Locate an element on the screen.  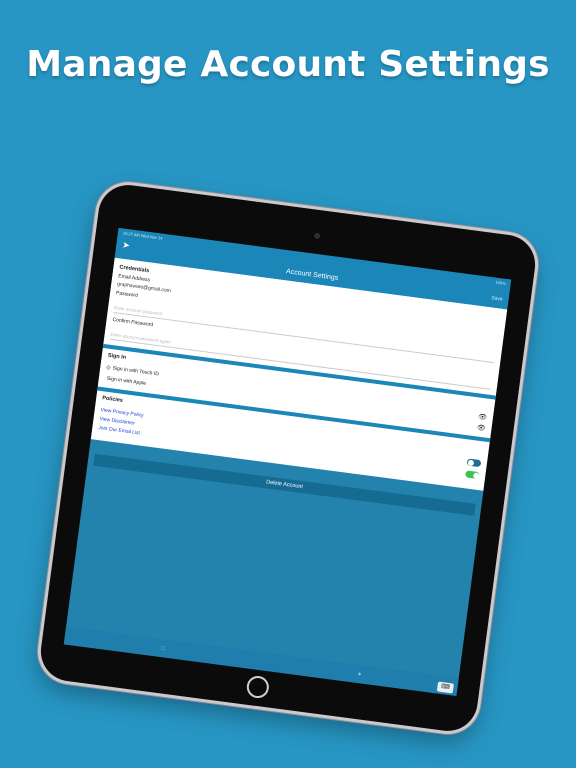
fingerprint-icon: ◎ is located at coordinates (108, 367).